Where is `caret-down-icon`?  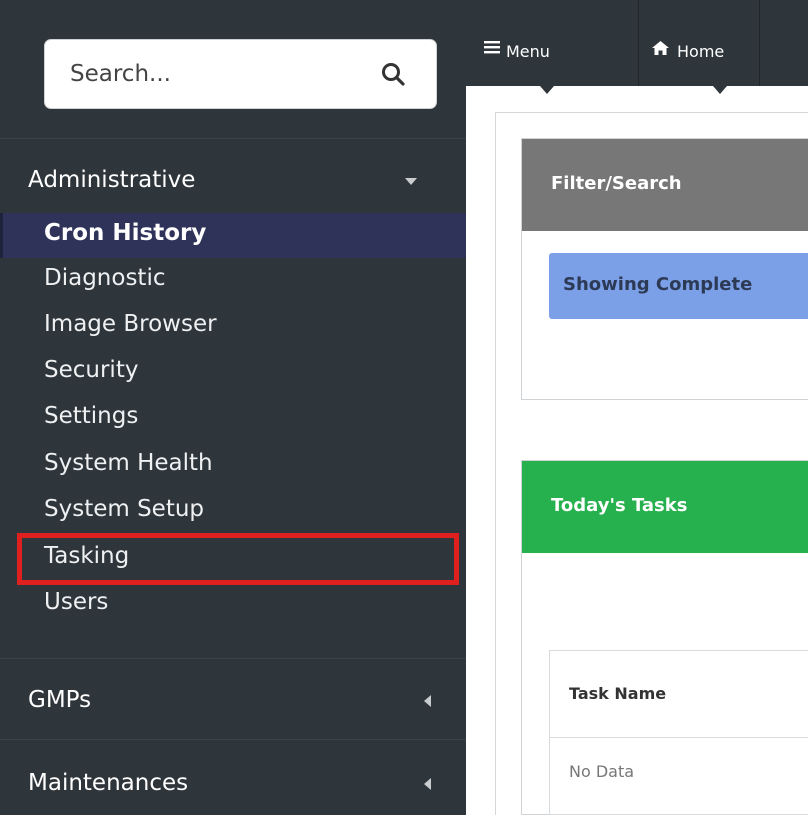
caret-down-icon is located at coordinates (411, 181).